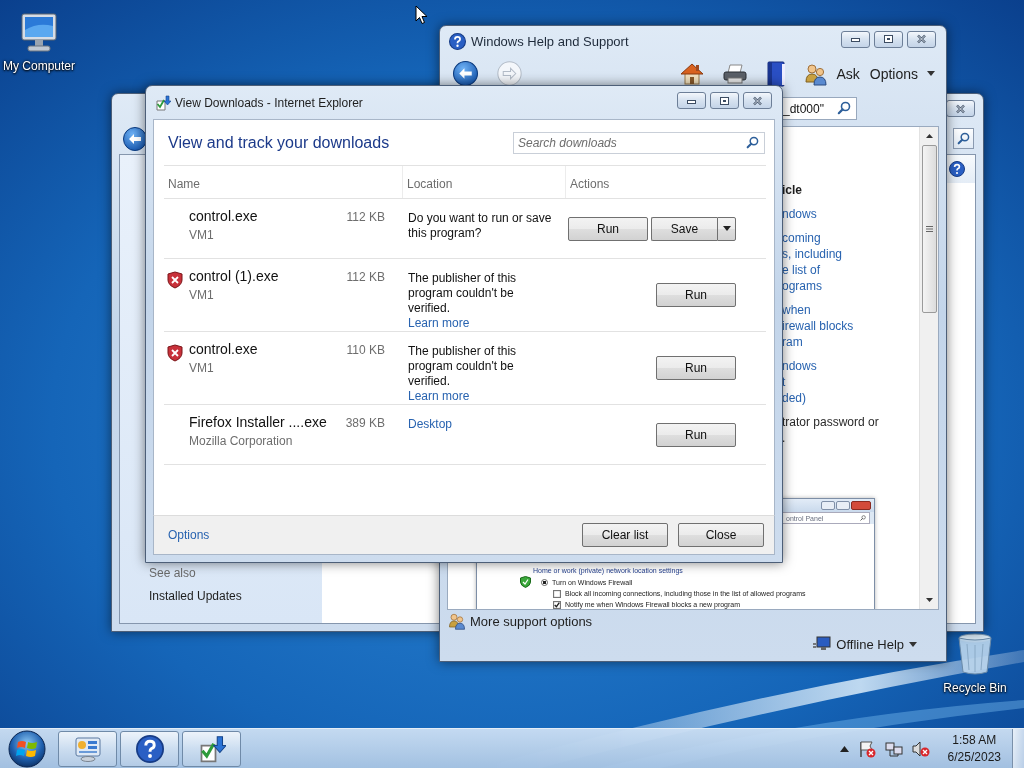 This screenshot has height=768, width=1024. What do you see at coordinates (920, 748) in the screenshot?
I see `speaker-icon` at bounding box center [920, 748].